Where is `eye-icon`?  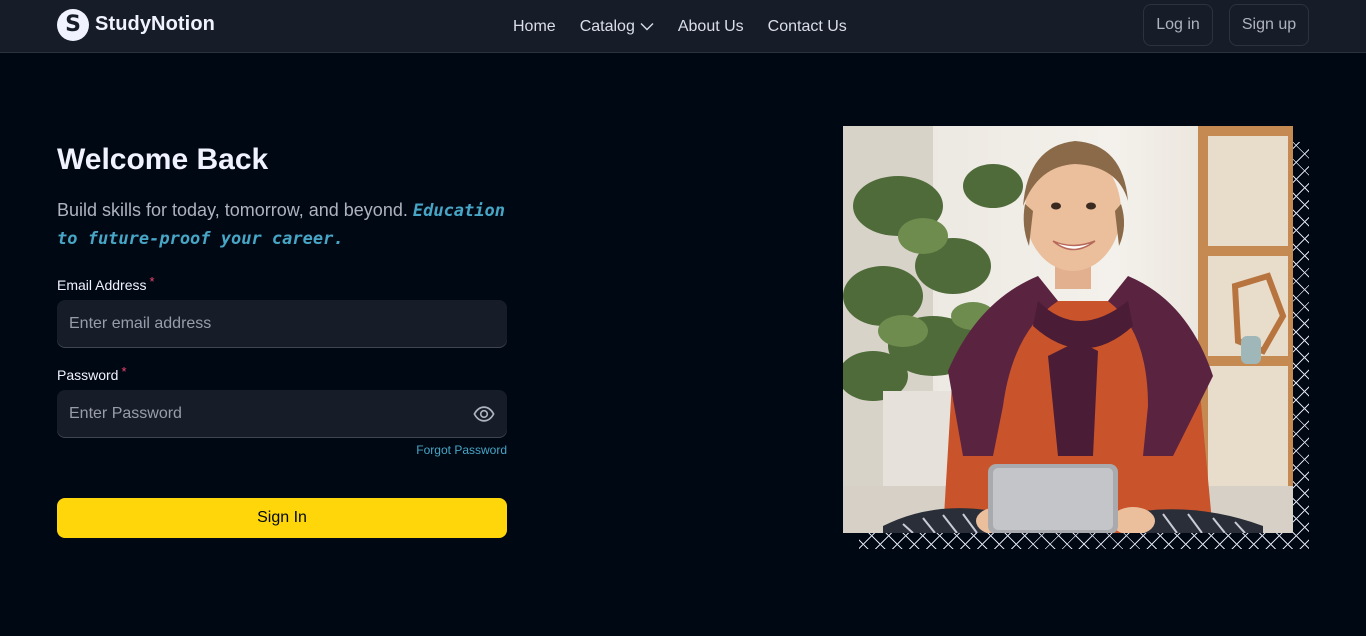 eye-icon is located at coordinates (484, 414).